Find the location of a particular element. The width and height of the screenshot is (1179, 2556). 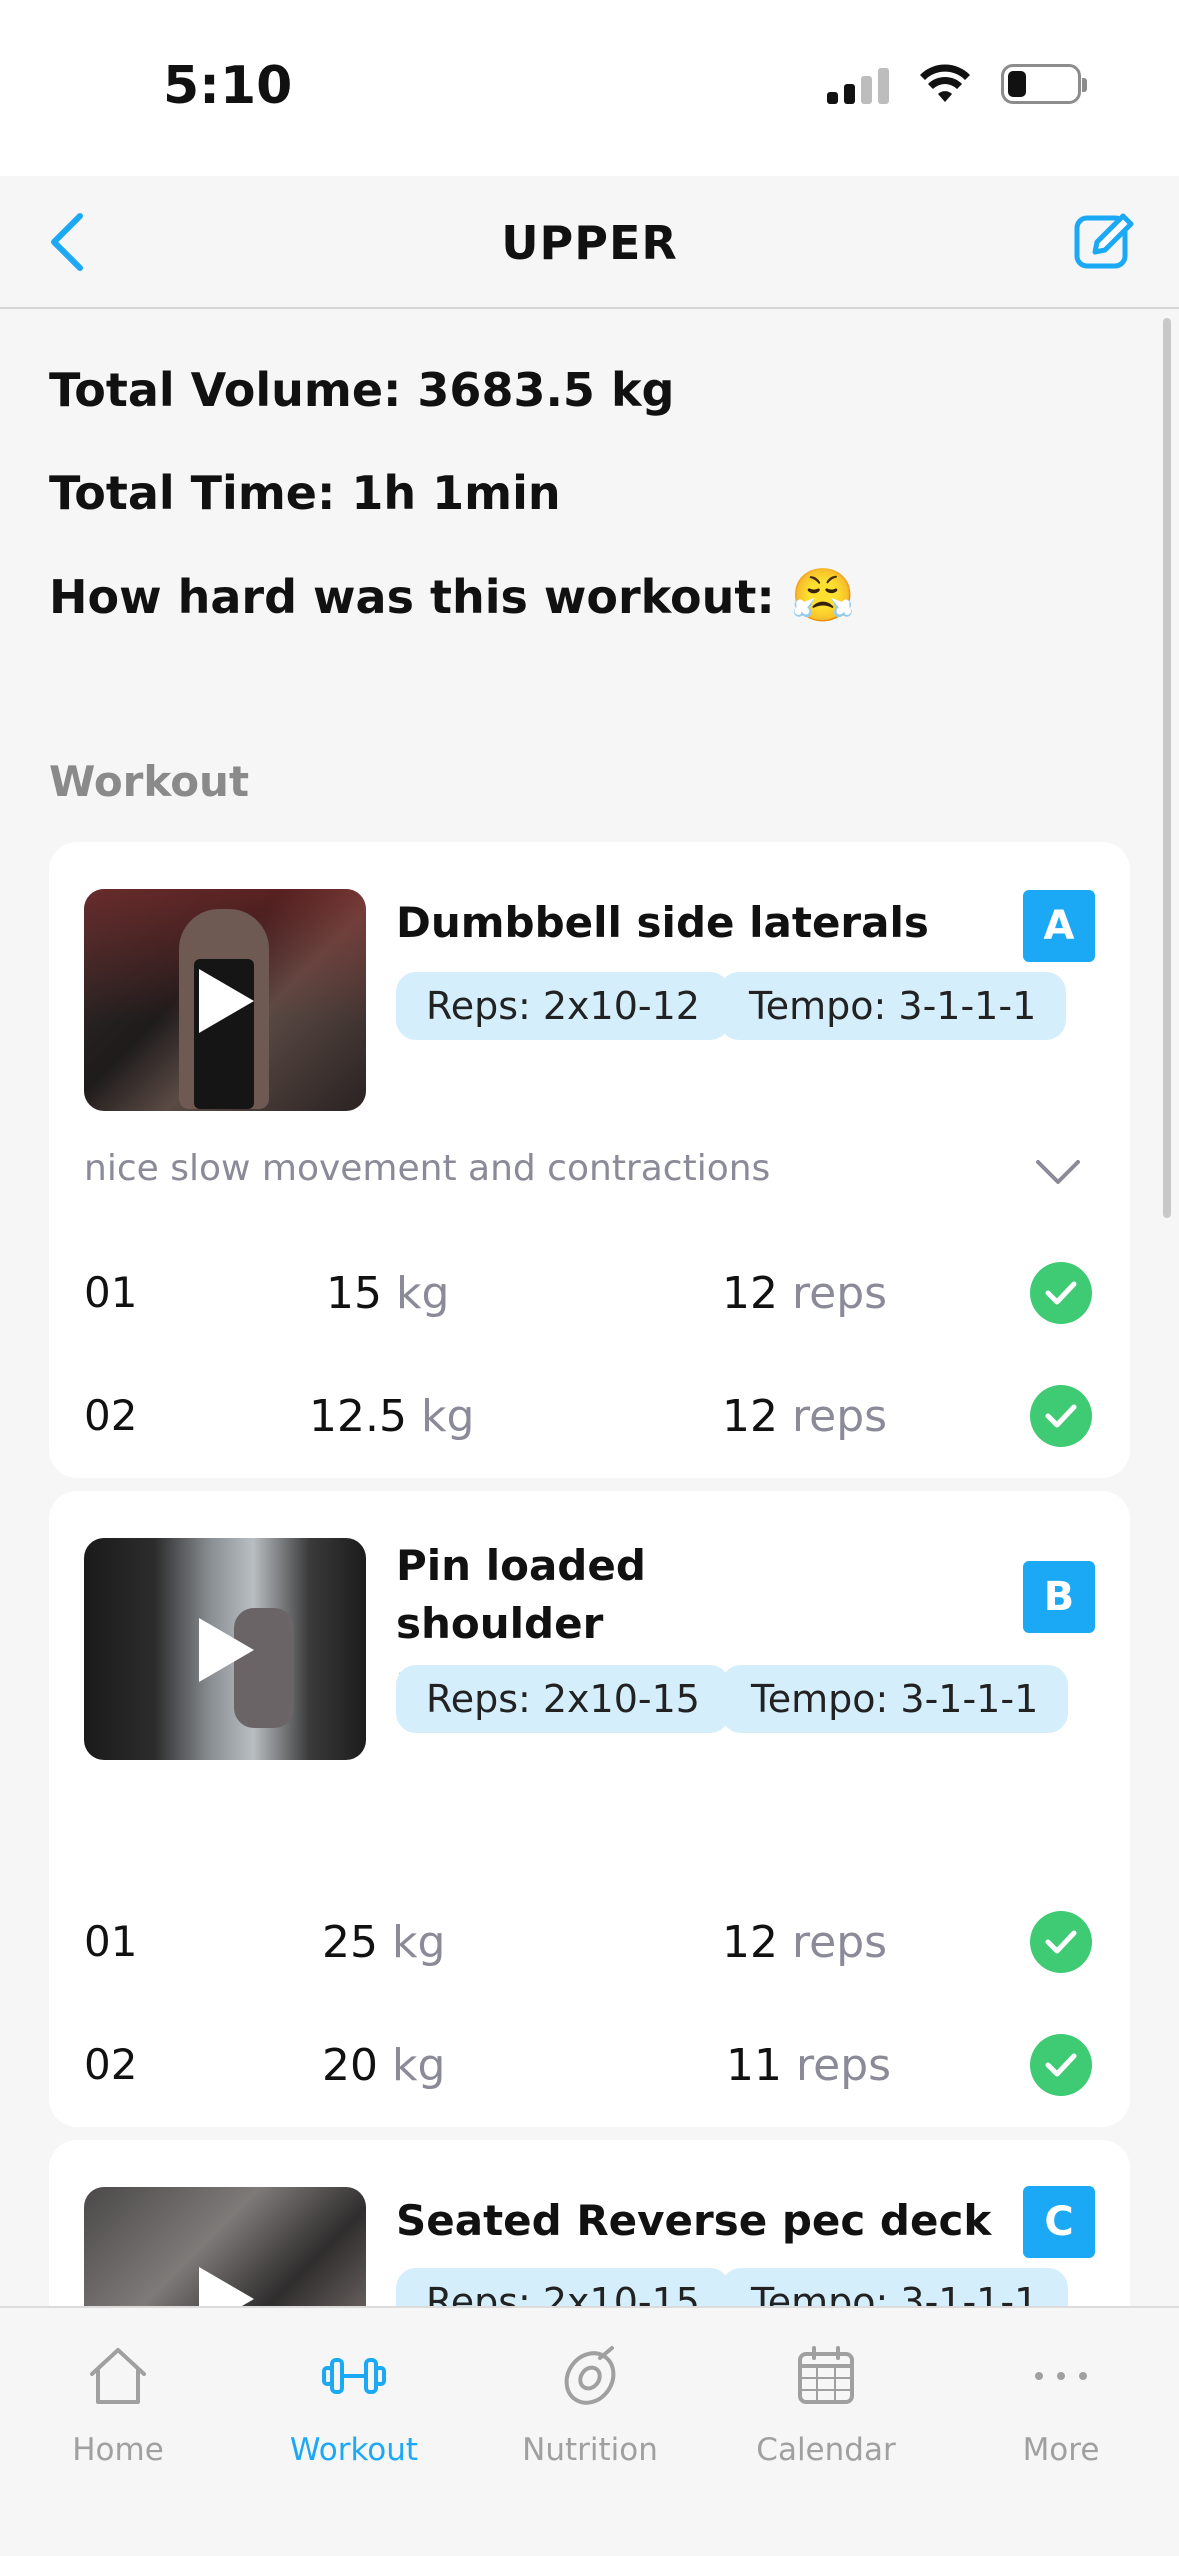

scroll-indicator is located at coordinates (1167, 768).